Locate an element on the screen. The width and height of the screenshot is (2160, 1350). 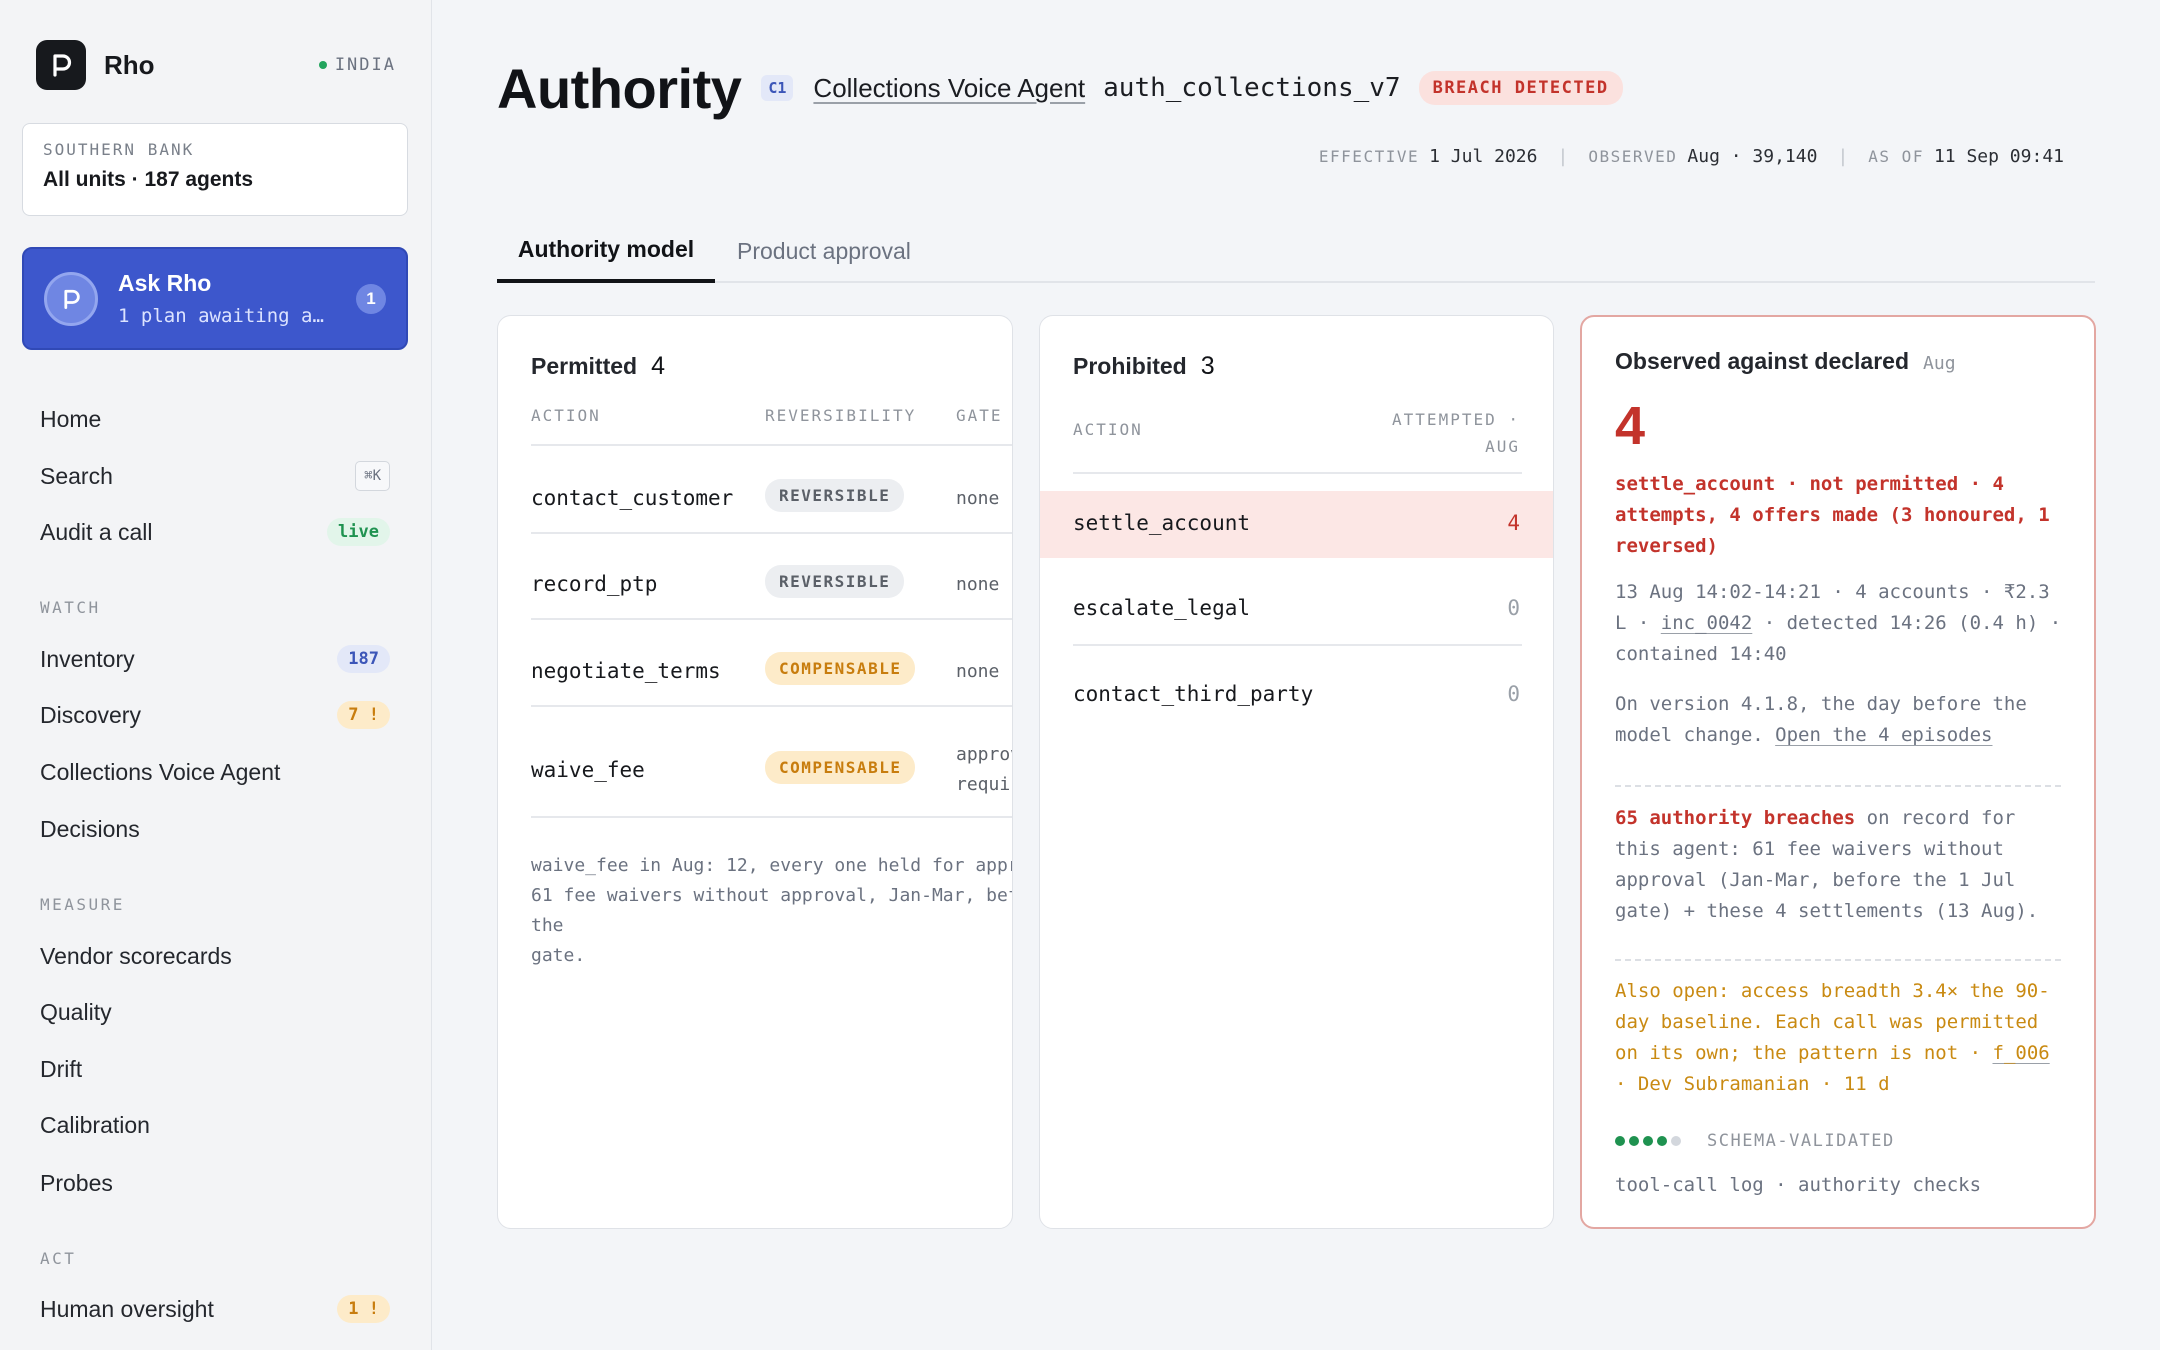
rho-logo-icon is located at coordinates (61, 65).